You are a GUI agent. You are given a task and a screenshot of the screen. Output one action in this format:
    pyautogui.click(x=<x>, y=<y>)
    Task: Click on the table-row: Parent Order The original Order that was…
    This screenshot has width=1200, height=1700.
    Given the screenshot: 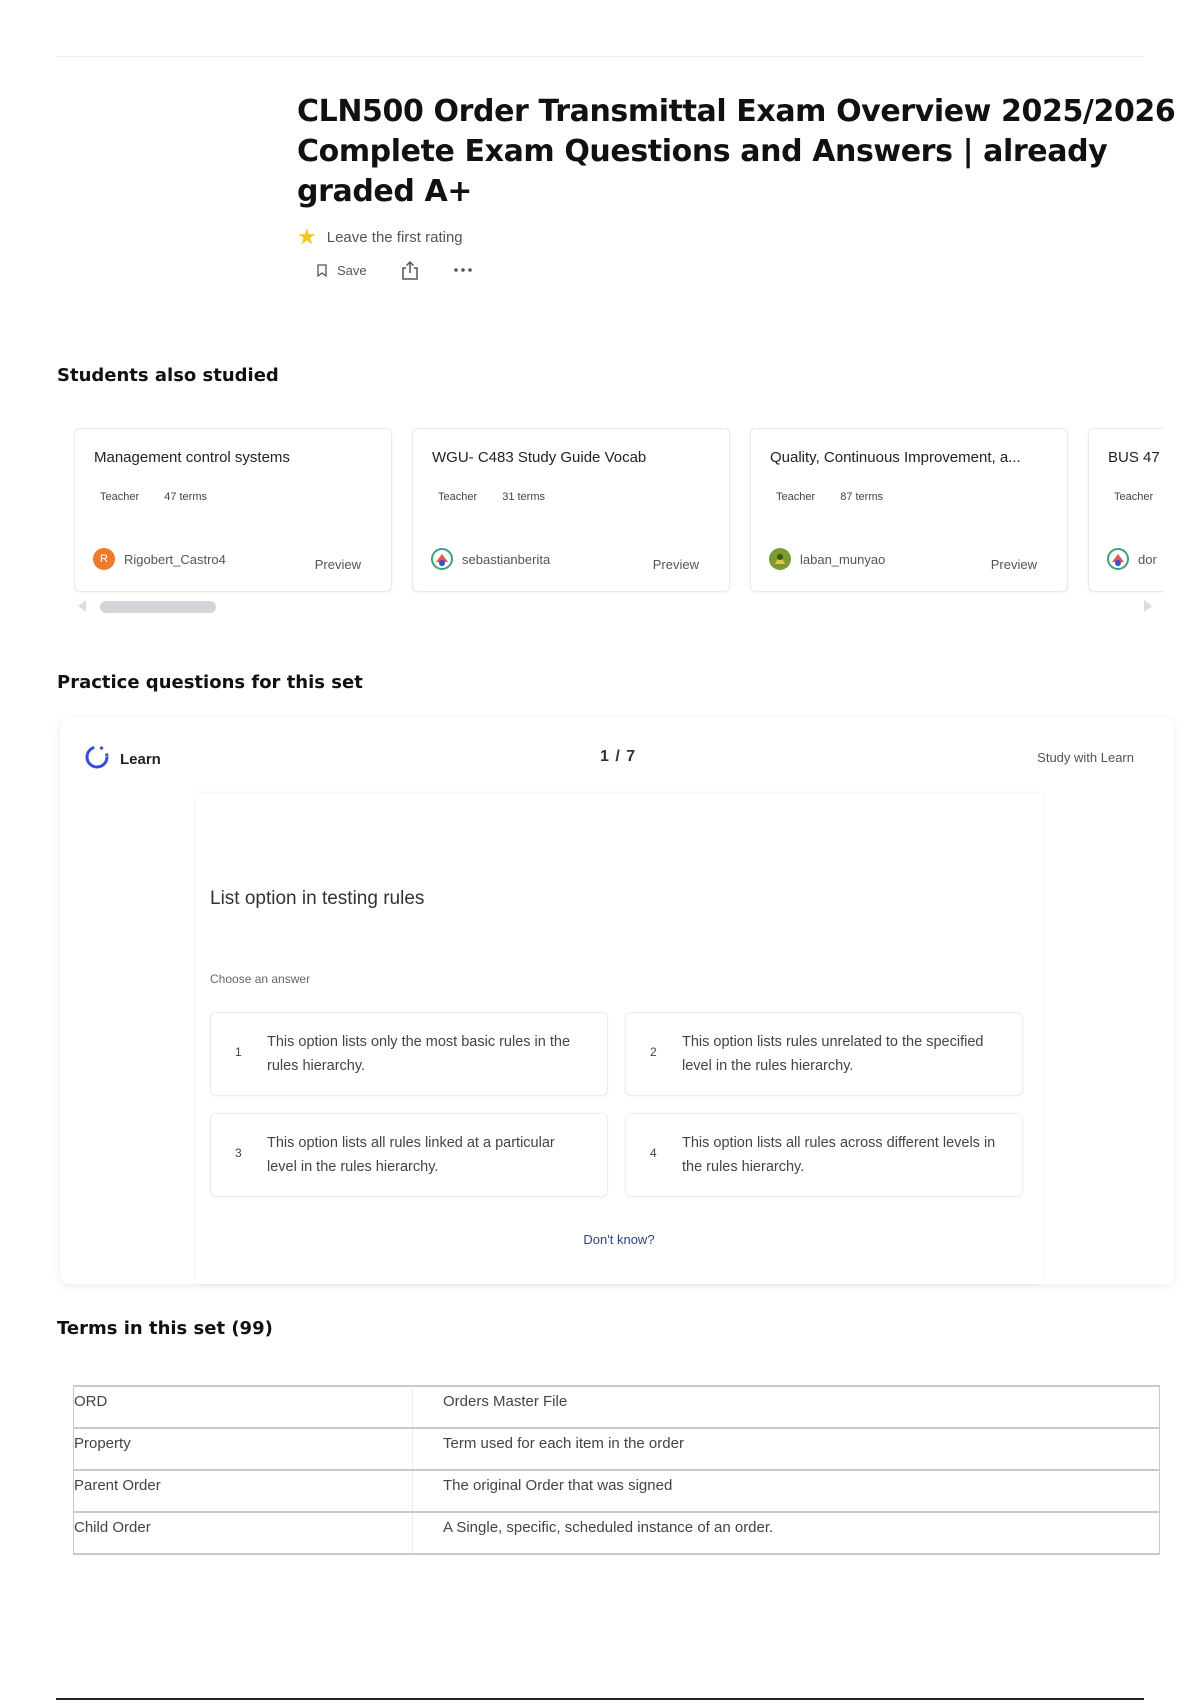 What is the action you would take?
    pyautogui.click(x=616, y=1491)
    